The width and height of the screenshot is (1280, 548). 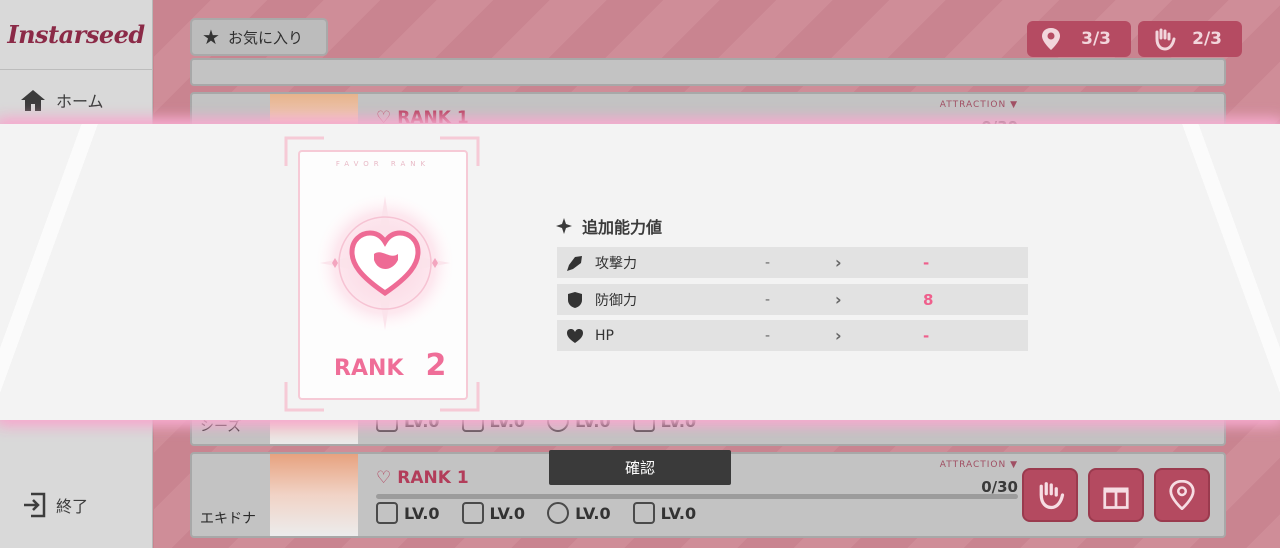 What do you see at coordinates (265, 37) in the screenshot?
I see `favorites-label: お気に入り` at bounding box center [265, 37].